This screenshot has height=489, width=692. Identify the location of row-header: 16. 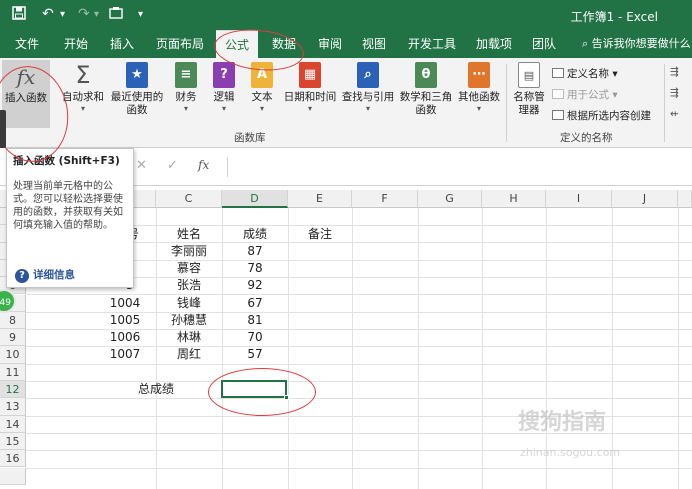
(13, 459).